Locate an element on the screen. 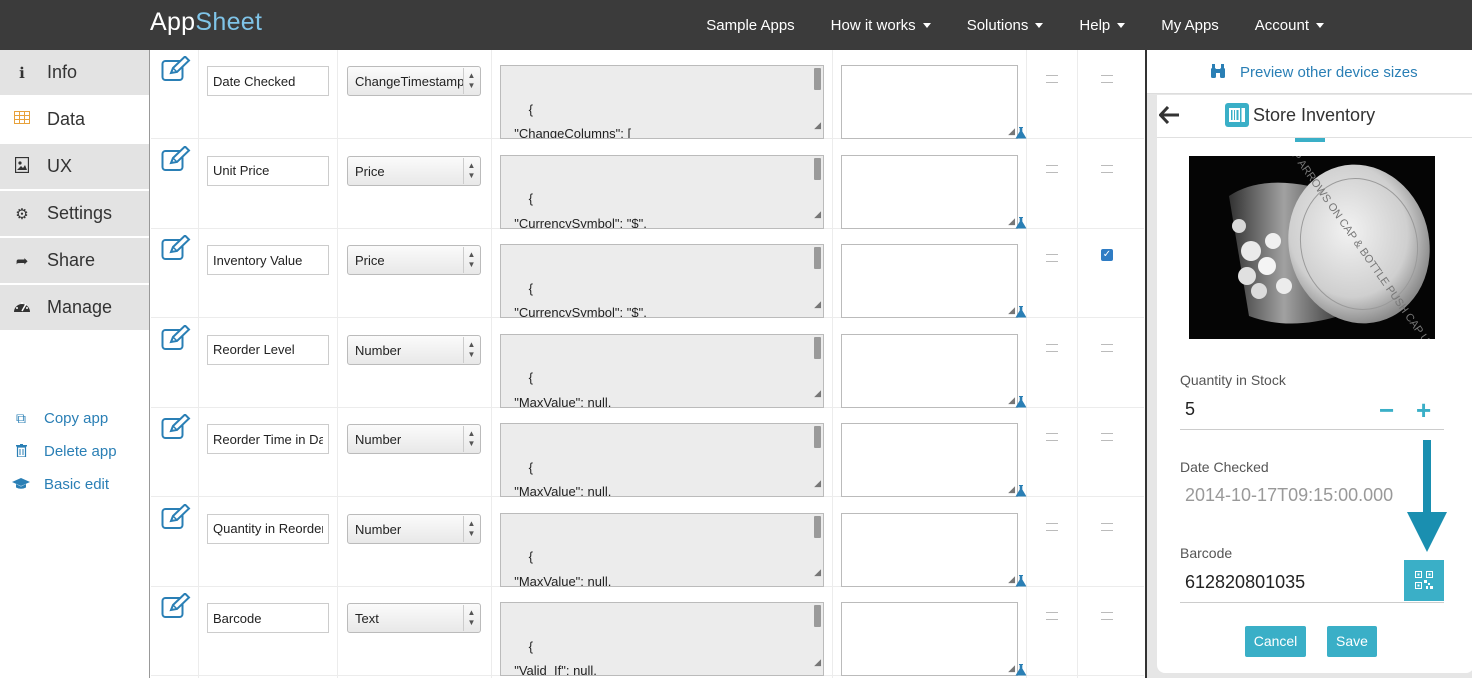 Image resolution: width=1472 pixels, height=678 pixels. column-type-select: Text ▲ ▼ is located at coordinates (414, 618).